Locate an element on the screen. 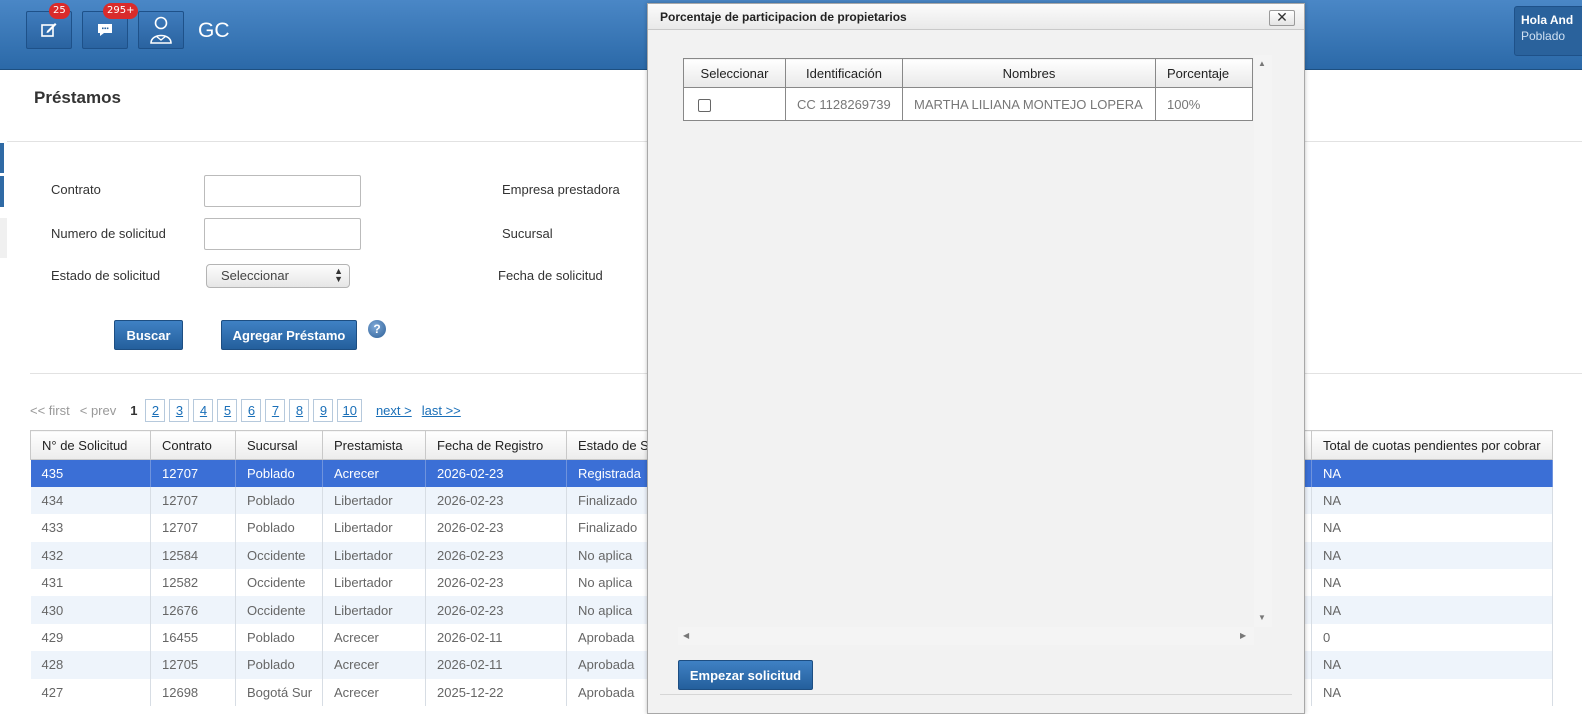 This screenshot has width=1582, height=714. table-cell: 434 is located at coordinates (90, 500).